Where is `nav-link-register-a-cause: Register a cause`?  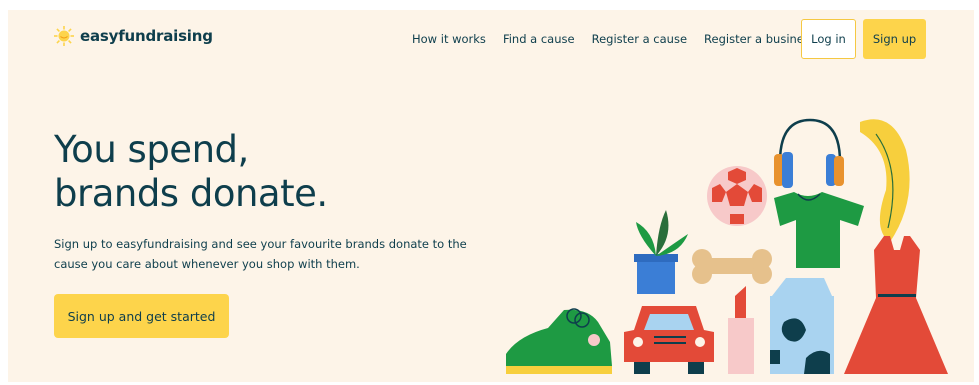
nav-link-register-a-cause: Register a cause is located at coordinates (639, 39).